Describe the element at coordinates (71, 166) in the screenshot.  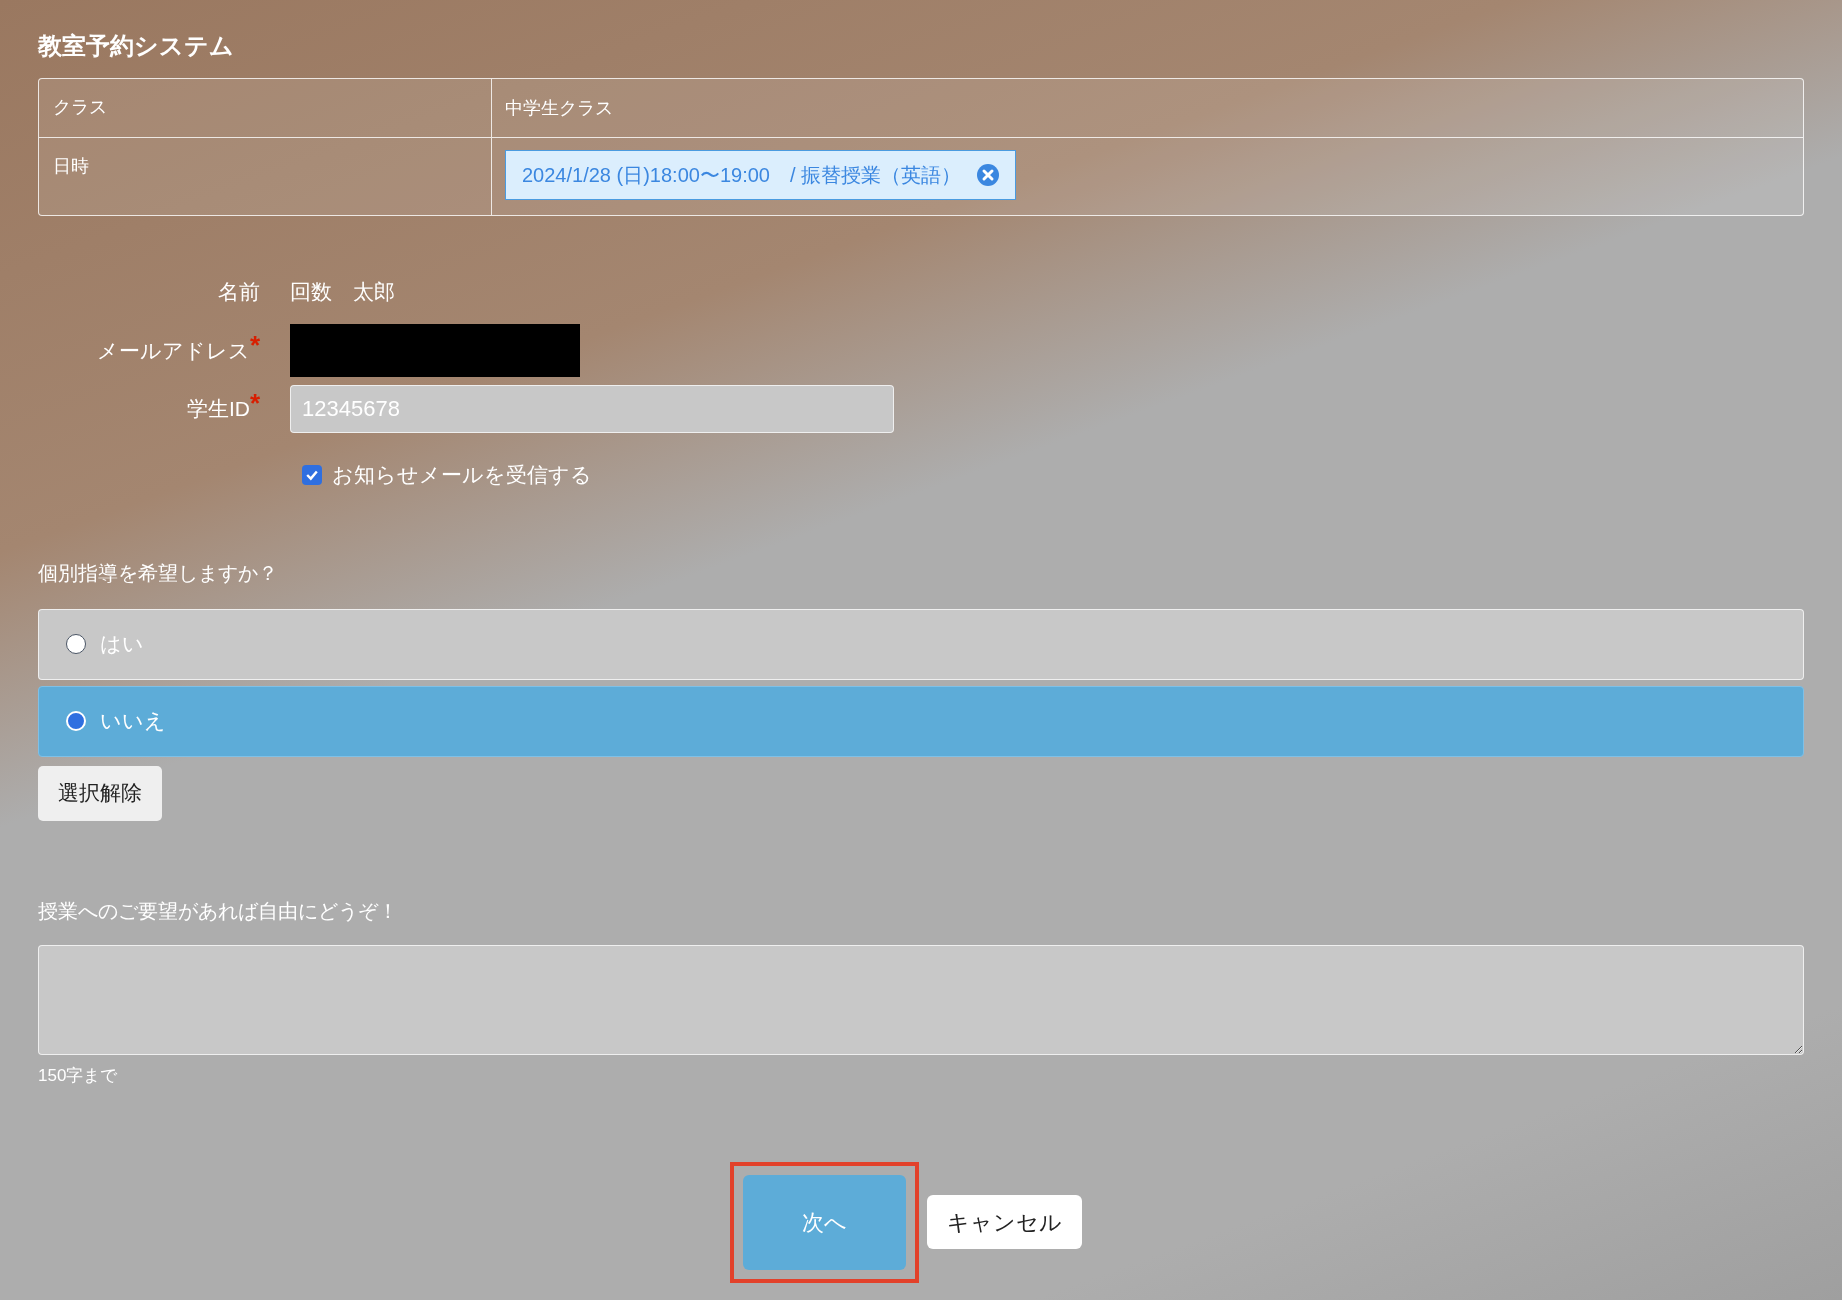
I see `table-label: 日時` at that location.